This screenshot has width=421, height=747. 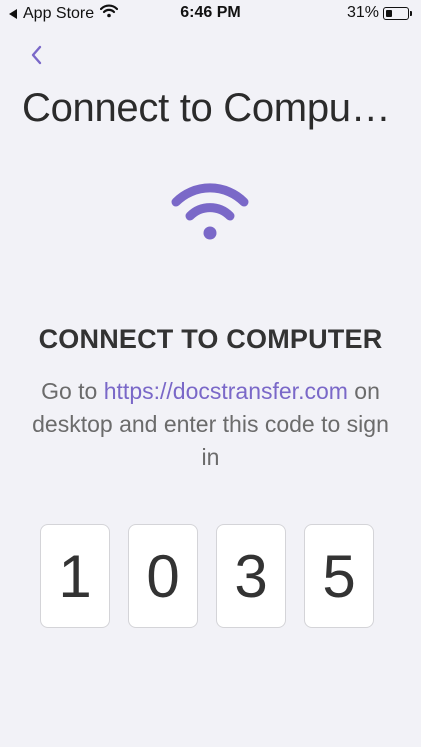 I want to click on wifi-icon, so click(x=210, y=213).